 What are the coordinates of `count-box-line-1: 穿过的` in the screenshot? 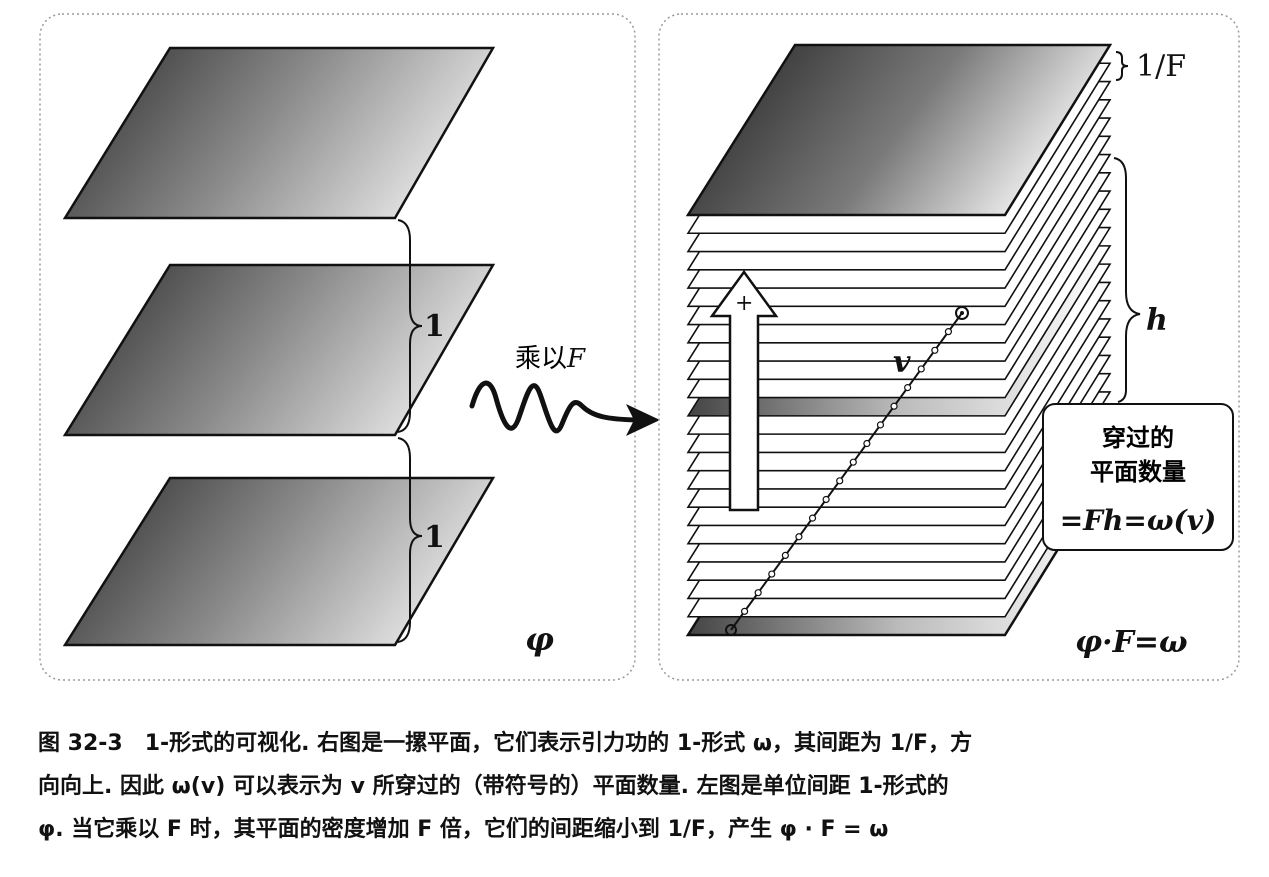 It's located at (1138, 438).